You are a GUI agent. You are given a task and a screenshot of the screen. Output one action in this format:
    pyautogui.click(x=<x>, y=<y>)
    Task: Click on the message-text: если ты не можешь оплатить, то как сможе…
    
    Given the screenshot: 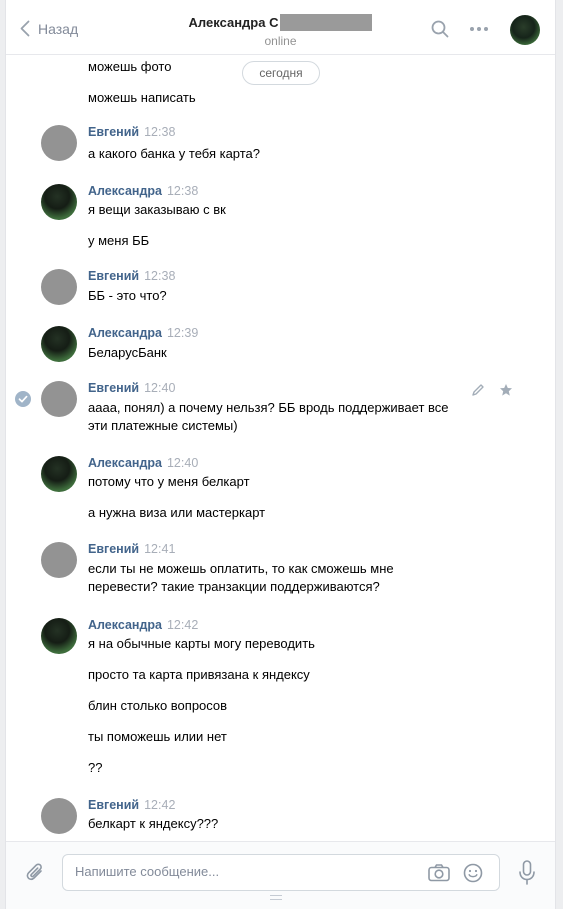 What is the action you would take?
    pyautogui.click(x=241, y=577)
    